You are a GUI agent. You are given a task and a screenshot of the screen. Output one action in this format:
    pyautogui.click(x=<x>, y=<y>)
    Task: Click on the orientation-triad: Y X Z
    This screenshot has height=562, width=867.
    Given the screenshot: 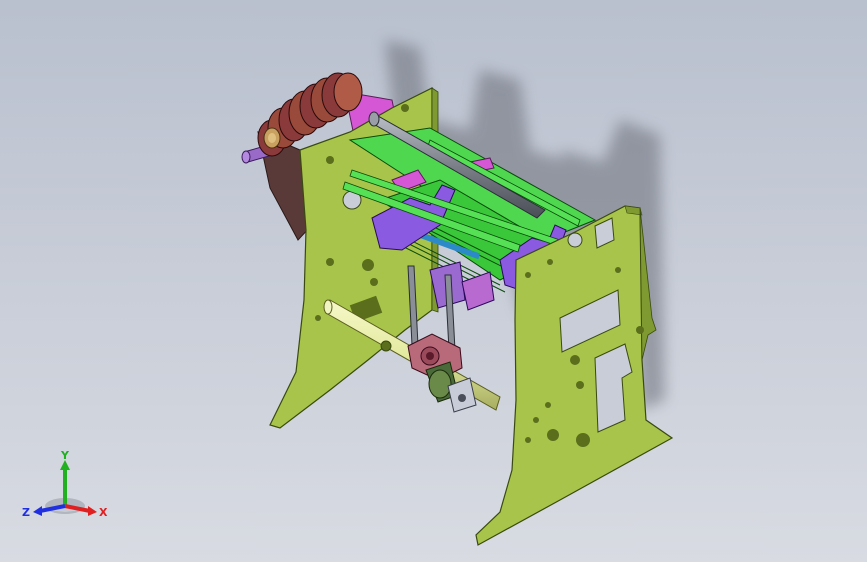 What is the action you would take?
    pyautogui.click(x=65, y=488)
    